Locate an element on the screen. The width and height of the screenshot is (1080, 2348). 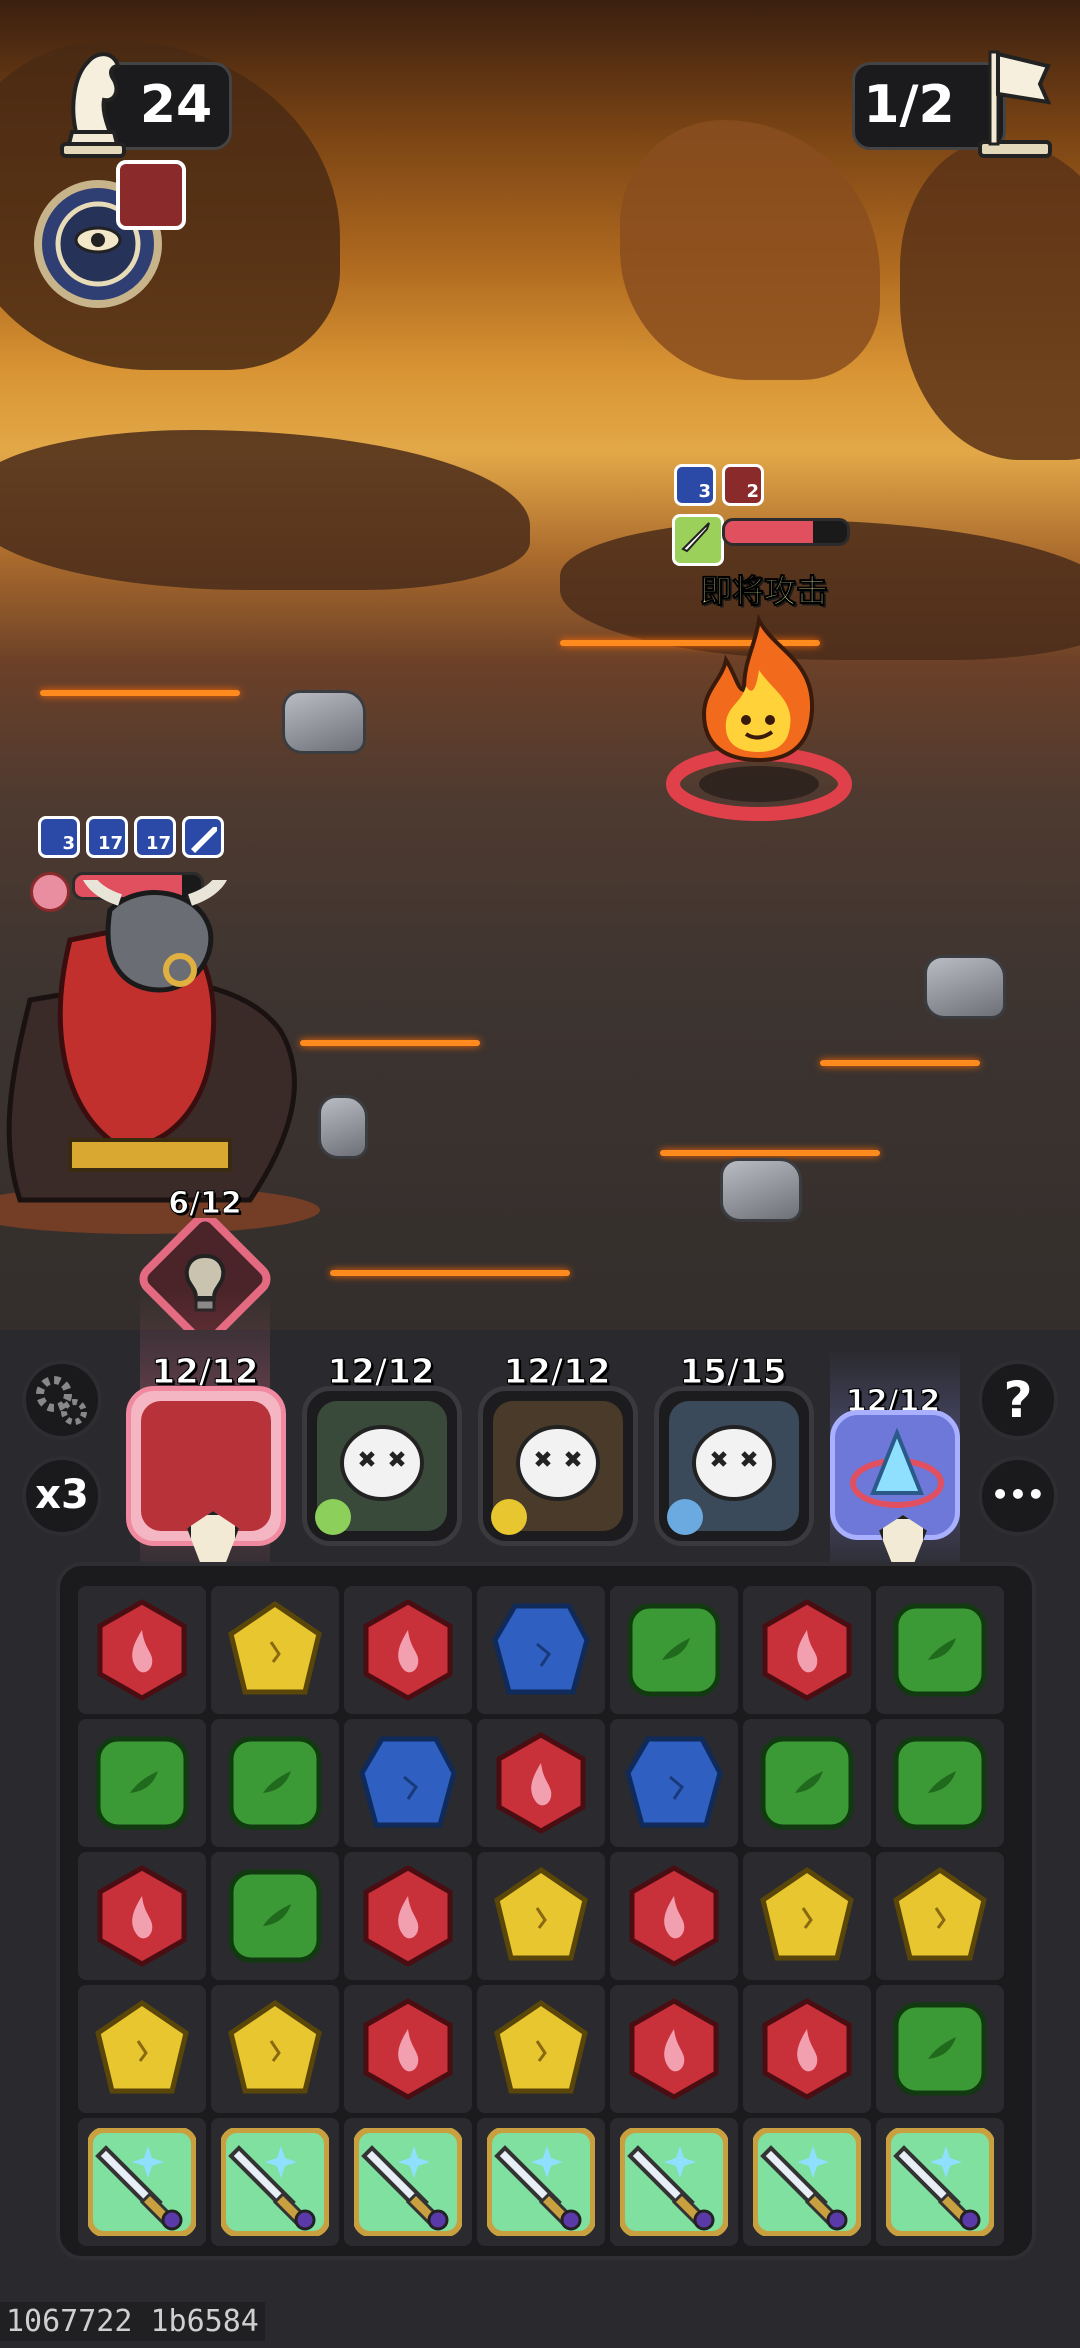
enemy-hp-fill is located at coordinates (769, 532).